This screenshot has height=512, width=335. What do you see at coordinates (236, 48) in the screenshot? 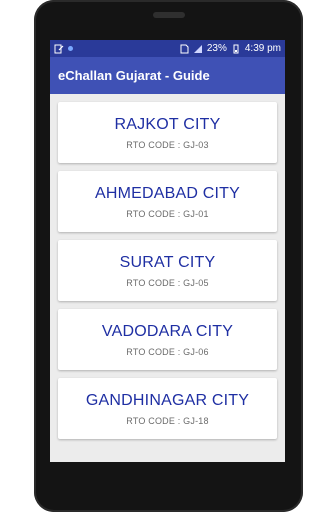
I see `battery-icon` at bounding box center [236, 48].